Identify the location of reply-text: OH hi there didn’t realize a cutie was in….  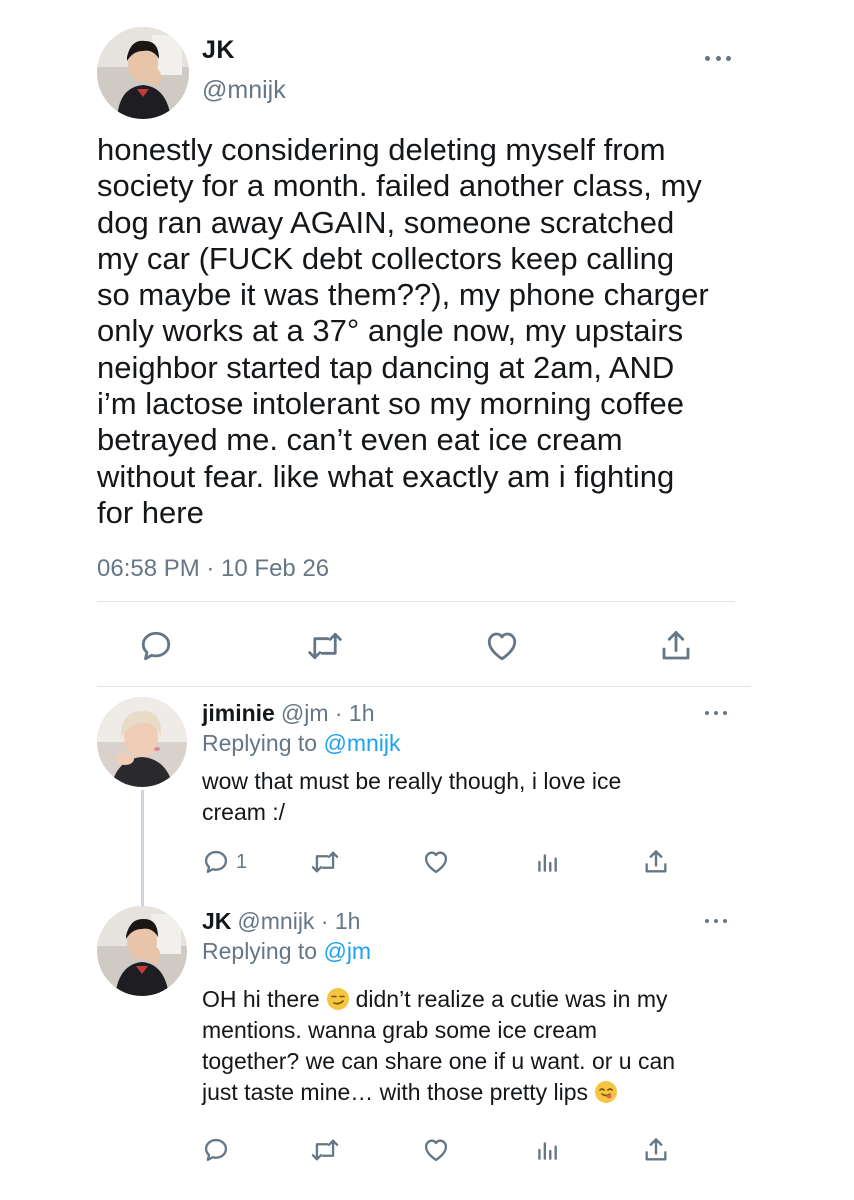
(472, 1046).